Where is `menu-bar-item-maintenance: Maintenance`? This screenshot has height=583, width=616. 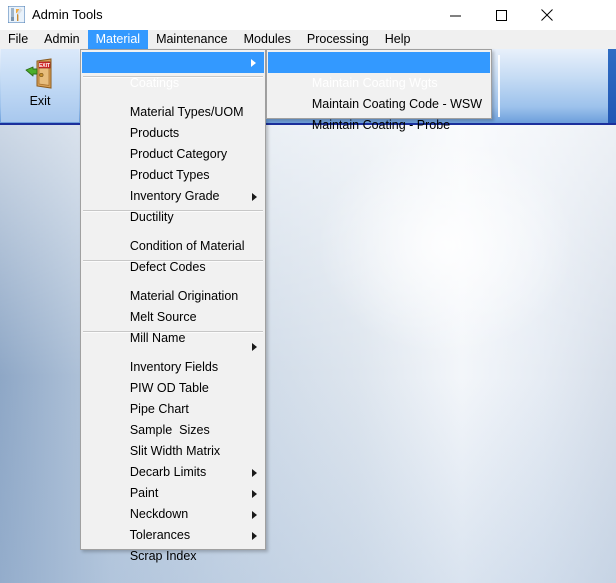 menu-bar-item-maintenance: Maintenance is located at coordinates (192, 39).